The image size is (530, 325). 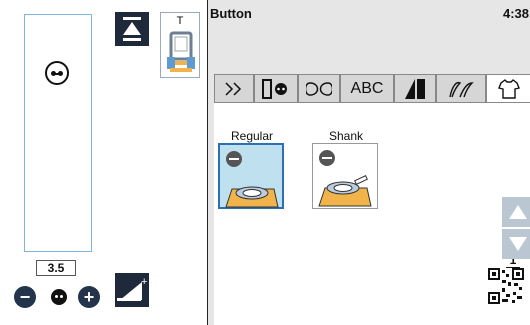 I want to click on chevron-up-icon, so click(x=518, y=212).